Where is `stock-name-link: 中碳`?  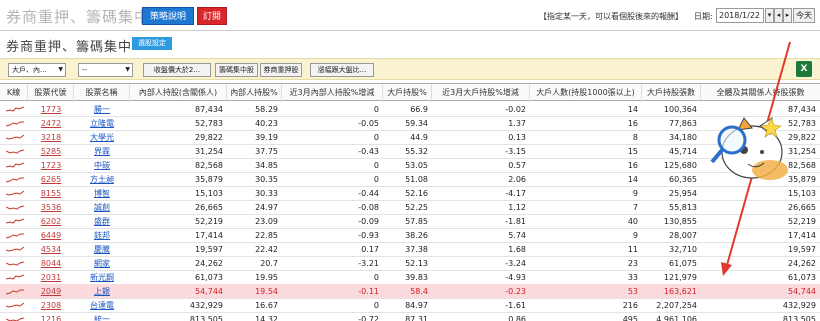
stock-name-link: 中碳 is located at coordinates (102, 165).